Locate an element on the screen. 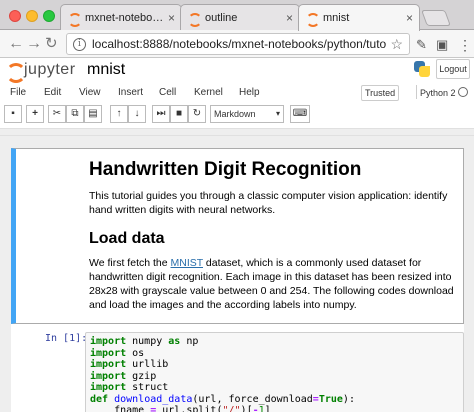  chevron-down-icon: ▾ is located at coordinates (277, 113).